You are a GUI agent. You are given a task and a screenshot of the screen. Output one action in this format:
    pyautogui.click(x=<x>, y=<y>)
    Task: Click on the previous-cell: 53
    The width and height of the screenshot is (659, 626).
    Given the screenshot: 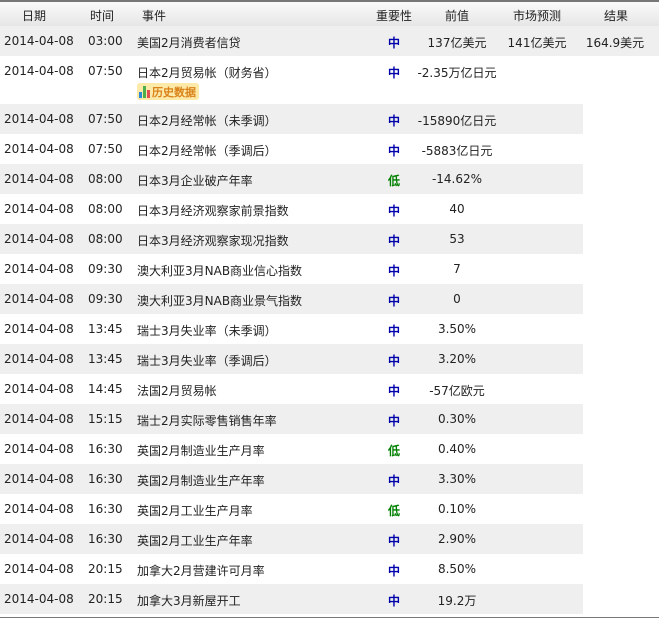 What is the action you would take?
    pyautogui.click(x=457, y=239)
    